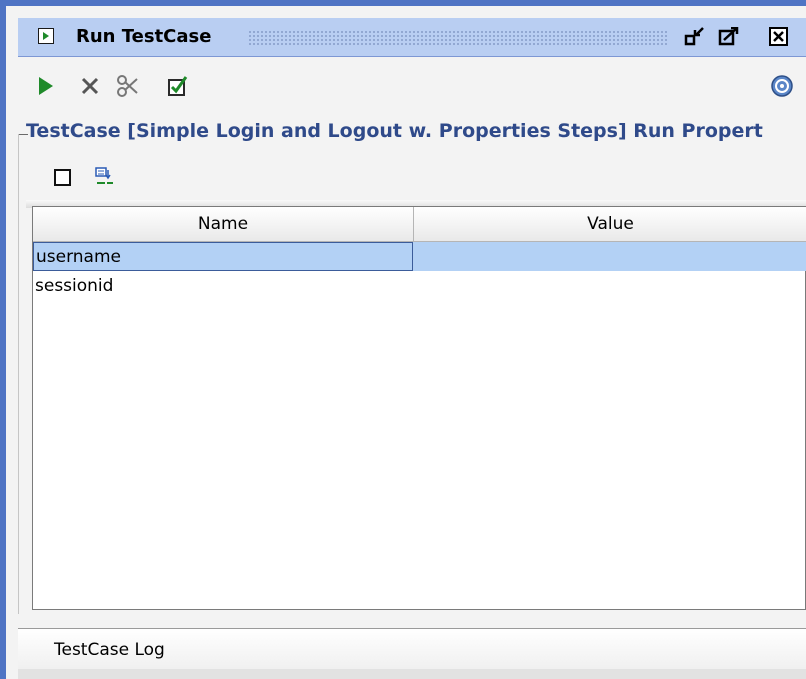 Image resolution: width=806 pixels, height=679 pixels. What do you see at coordinates (109, 650) in the screenshot?
I see `testcase-log-label: TestCase Log` at bounding box center [109, 650].